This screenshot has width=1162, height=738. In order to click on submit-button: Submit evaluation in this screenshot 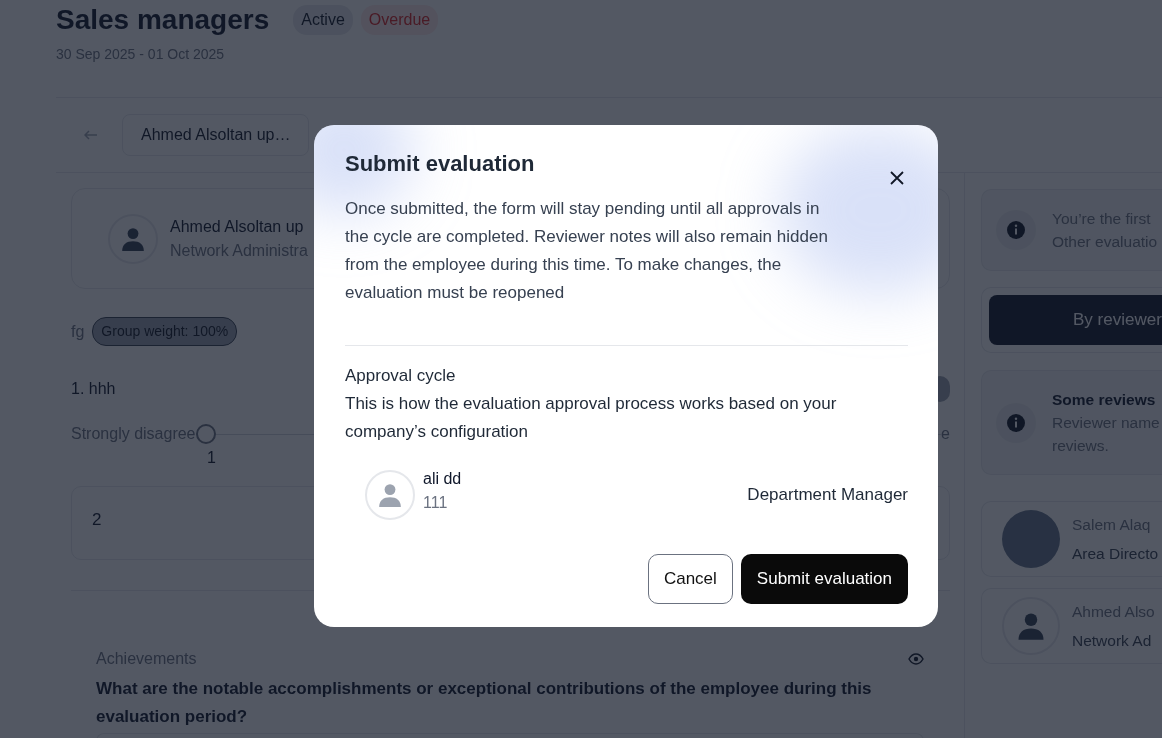, I will do `click(824, 579)`.